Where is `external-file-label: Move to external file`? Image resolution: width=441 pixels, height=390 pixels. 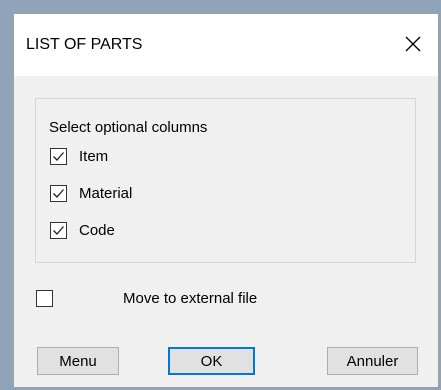
external-file-label: Move to external file is located at coordinates (190, 298).